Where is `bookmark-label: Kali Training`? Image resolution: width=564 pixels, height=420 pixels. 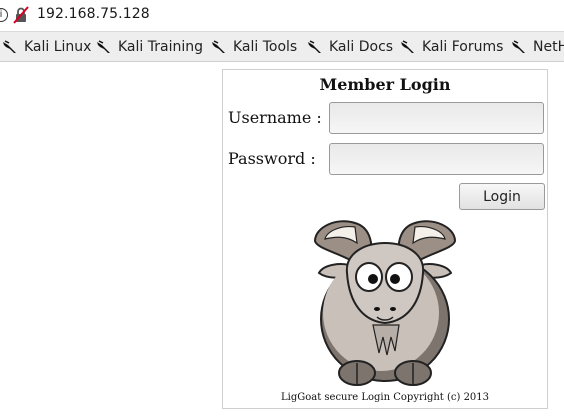
bookmark-label: Kali Training is located at coordinates (160, 46).